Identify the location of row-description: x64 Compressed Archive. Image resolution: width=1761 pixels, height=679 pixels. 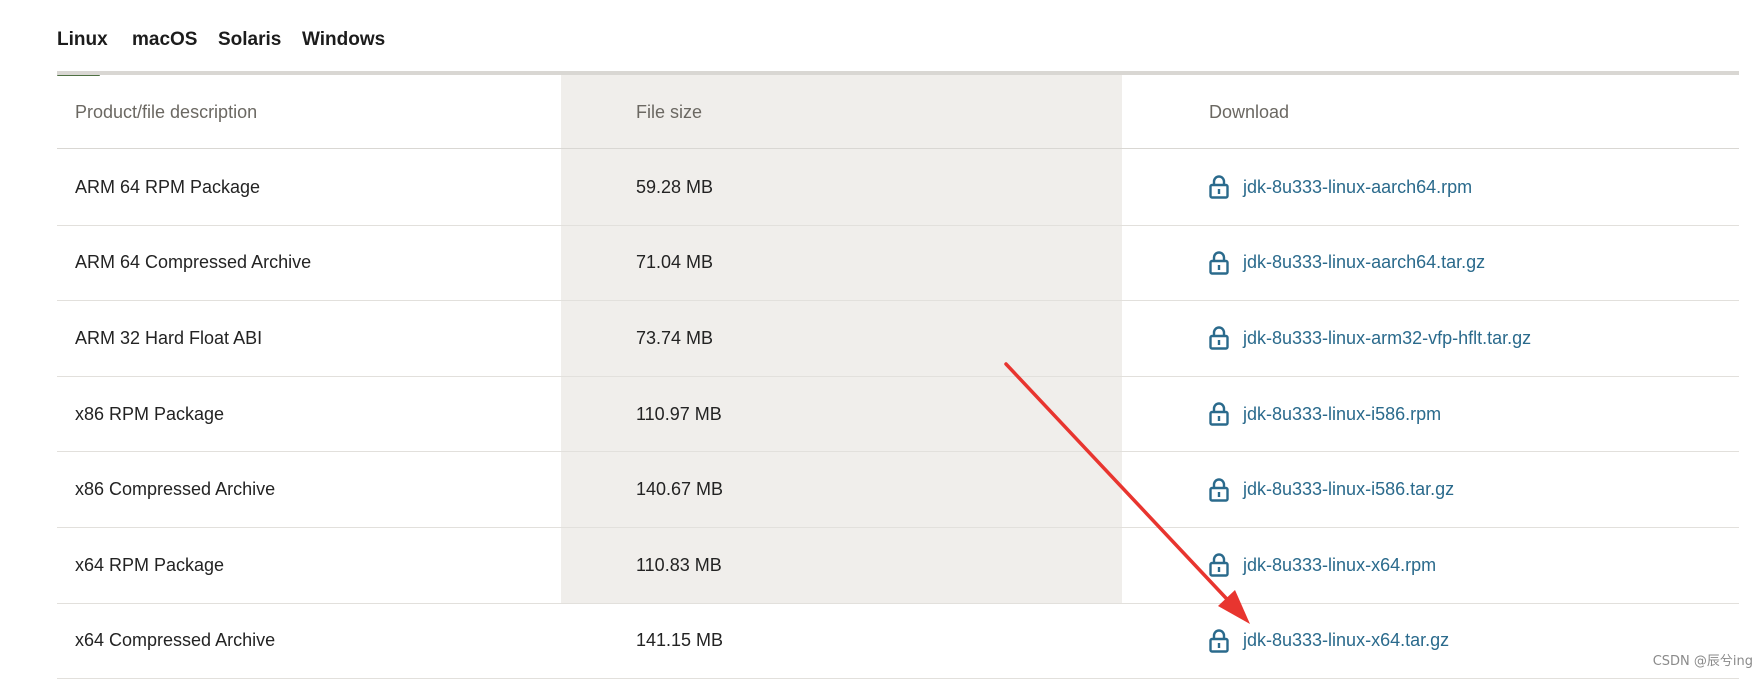
(175, 640).